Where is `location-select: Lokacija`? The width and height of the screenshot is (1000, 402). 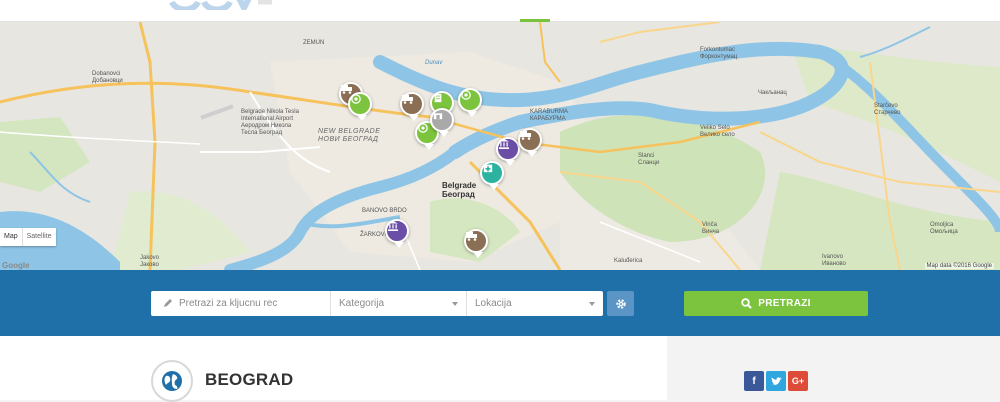 location-select: Lokacija is located at coordinates (535, 303).